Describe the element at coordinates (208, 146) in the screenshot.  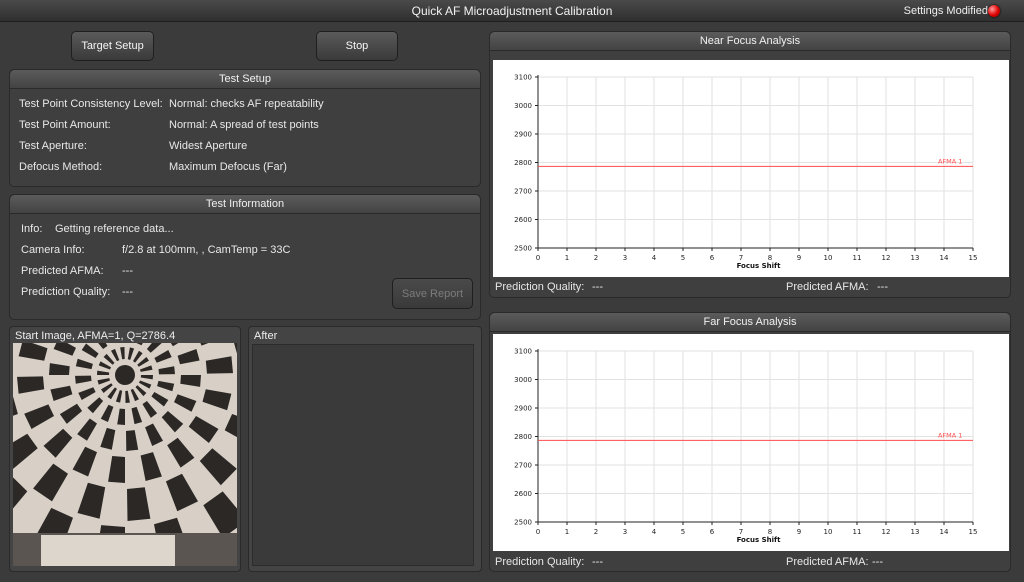
I see `setup-value-aperture: Widest Aperture` at that location.